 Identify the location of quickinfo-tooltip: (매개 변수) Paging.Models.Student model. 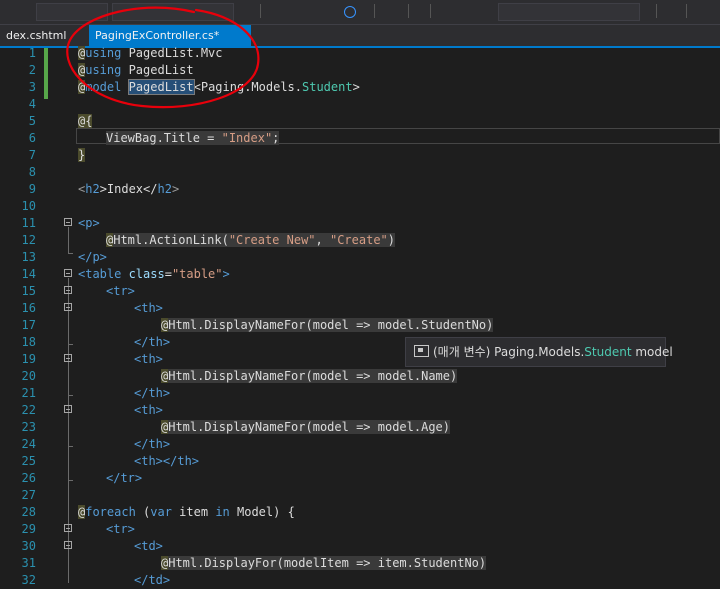
(539, 352).